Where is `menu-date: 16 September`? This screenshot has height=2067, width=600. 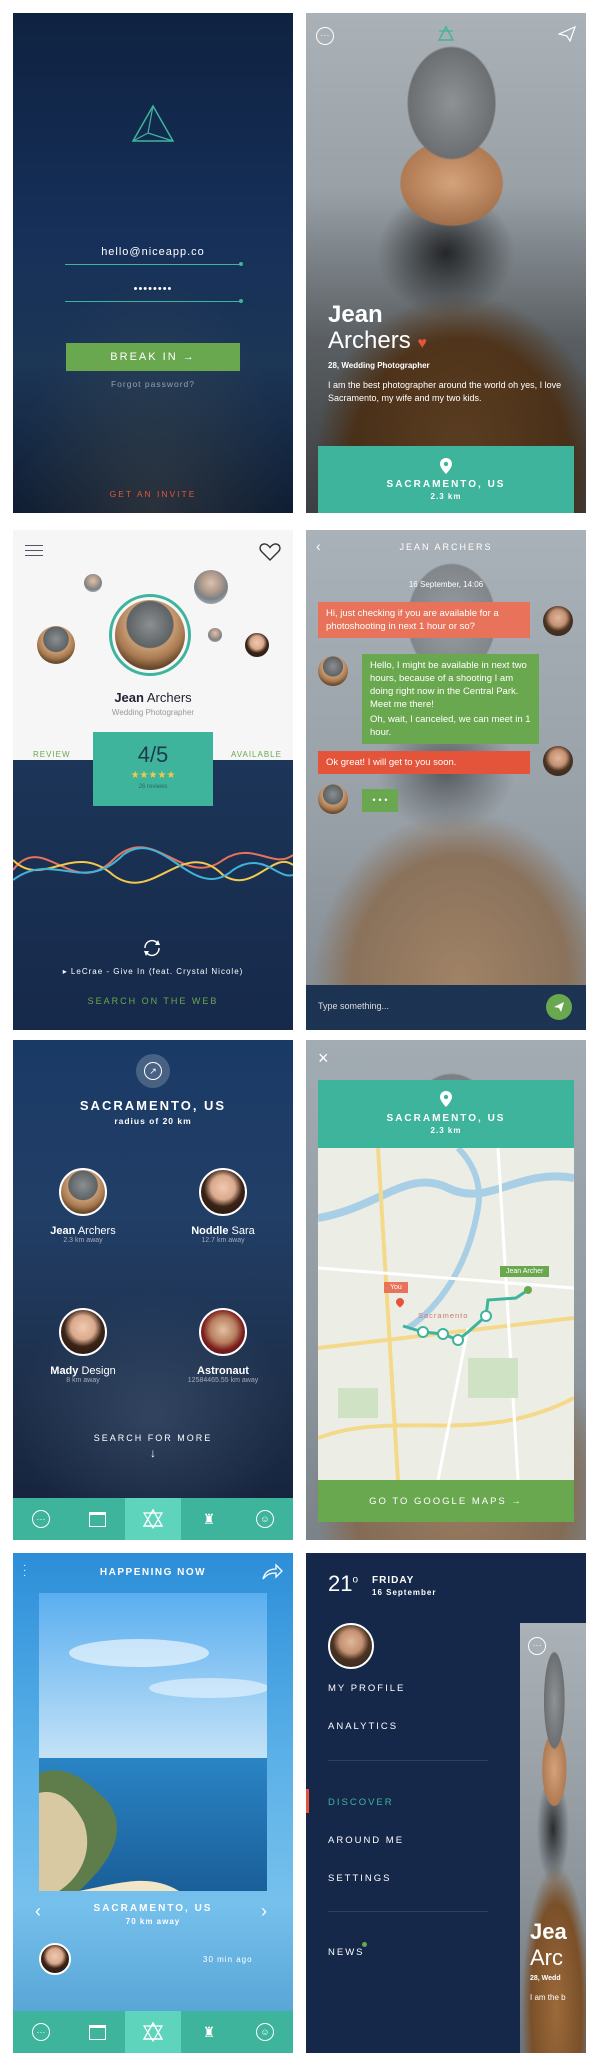 menu-date: 16 September is located at coordinates (404, 1592).